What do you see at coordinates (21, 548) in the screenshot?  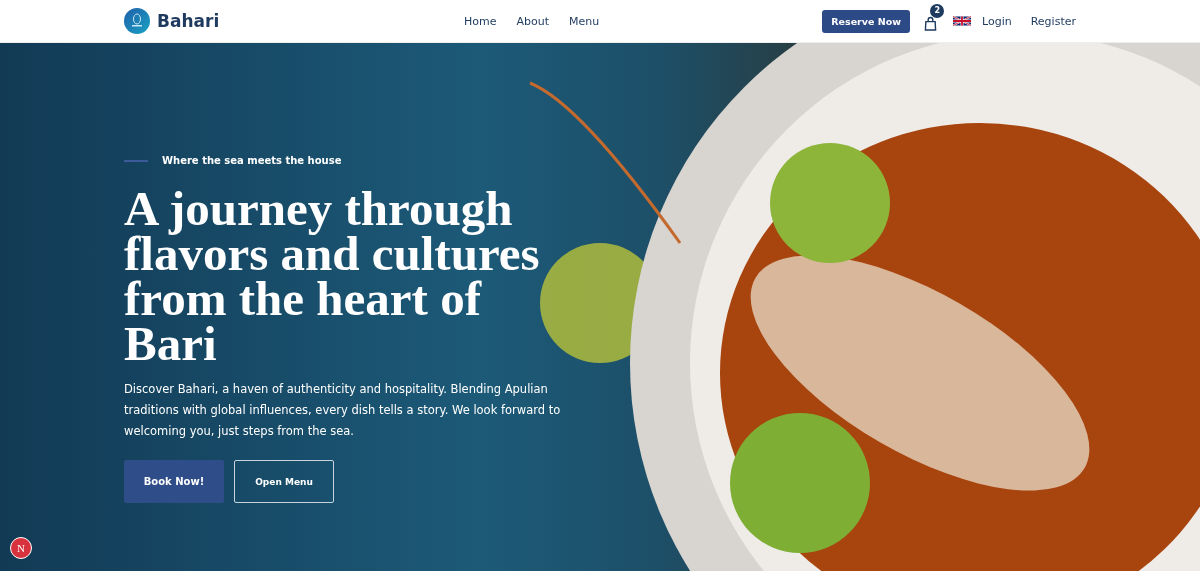 I see `notification-button: N` at bounding box center [21, 548].